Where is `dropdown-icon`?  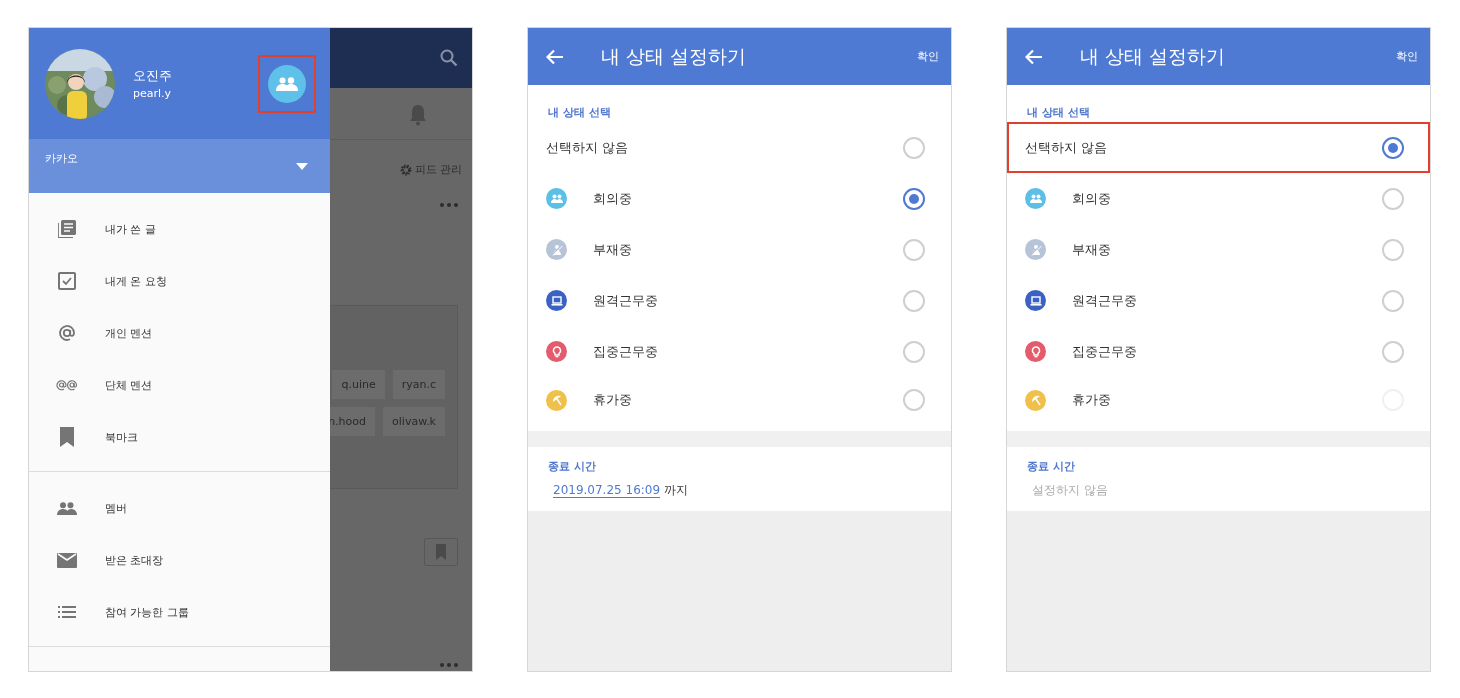
dropdown-icon is located at coordinates (302, 166).